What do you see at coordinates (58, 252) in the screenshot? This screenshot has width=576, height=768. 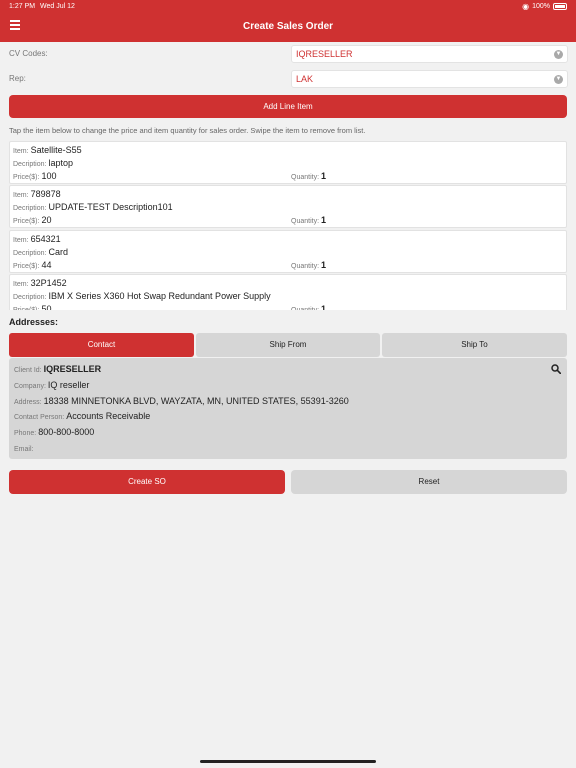 I see `item-description: Card` at bounding box center [58, 252].